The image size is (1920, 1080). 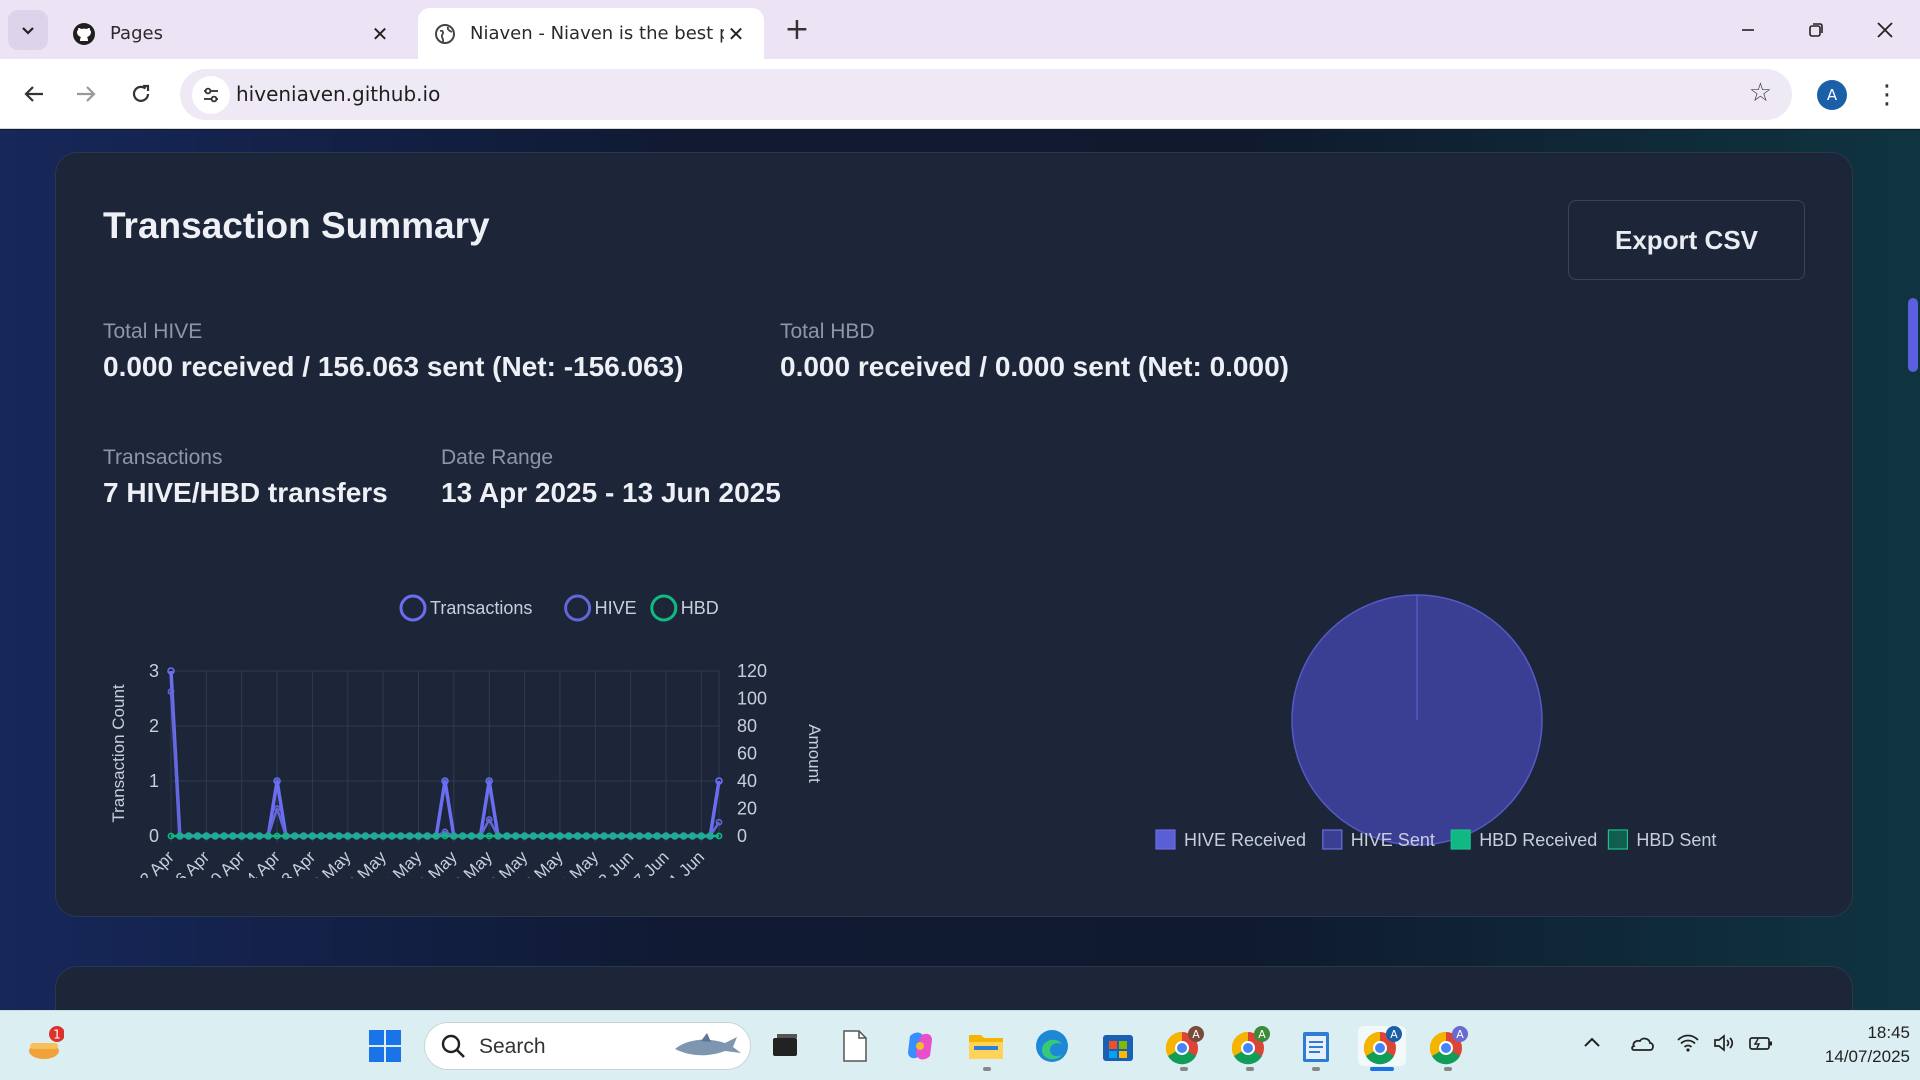 I want to click on bookmark-star-icon: ☆, so click(x=1760, y=93).